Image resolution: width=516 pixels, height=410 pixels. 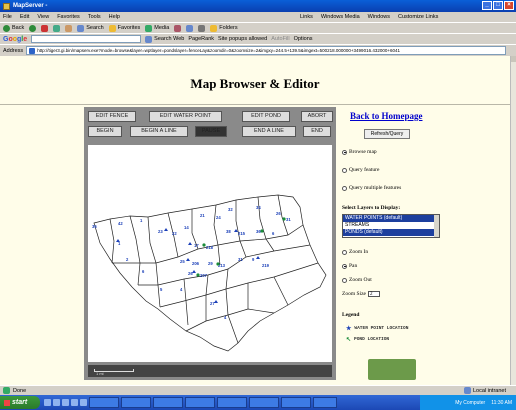 What do you see at coordinates (513, 220) in the screenshot?
I see `vertical-scrollbar` at bounding box center [513, 220].